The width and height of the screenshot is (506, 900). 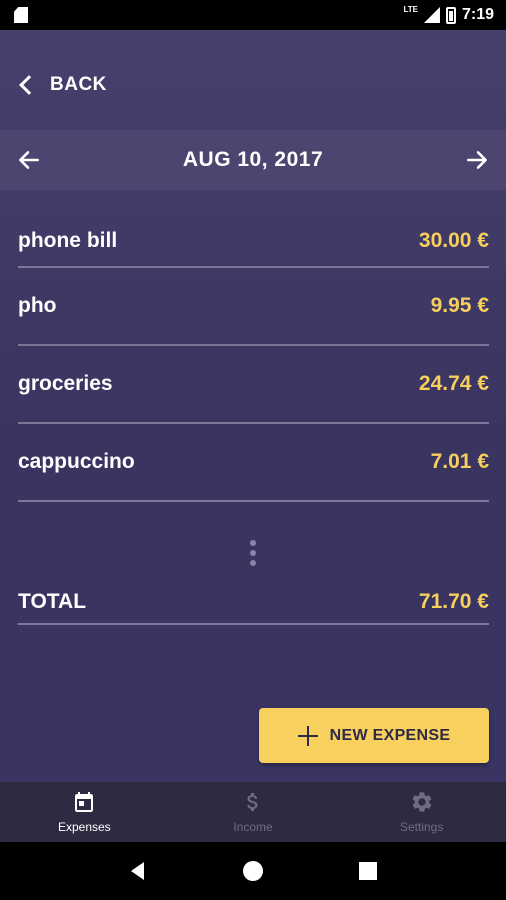 What do you see at coordinates (253, 242) in the screenshot?
I see `expense-row: phone bill 30.00 €` at bounding box center [253, 242].